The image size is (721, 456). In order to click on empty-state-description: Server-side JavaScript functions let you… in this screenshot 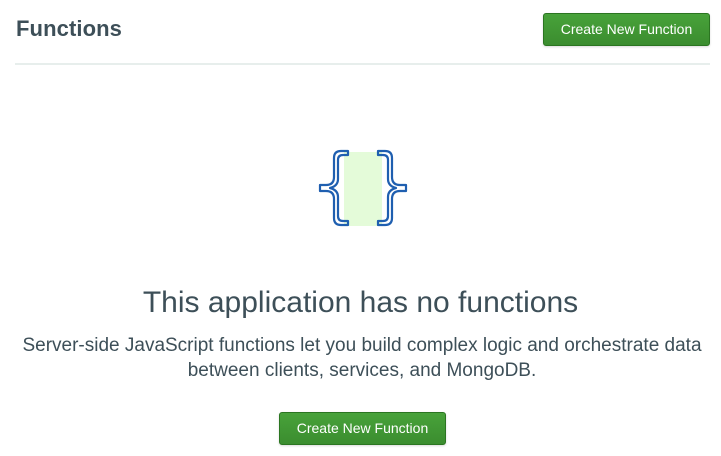, I will do `click(362, 358)`.